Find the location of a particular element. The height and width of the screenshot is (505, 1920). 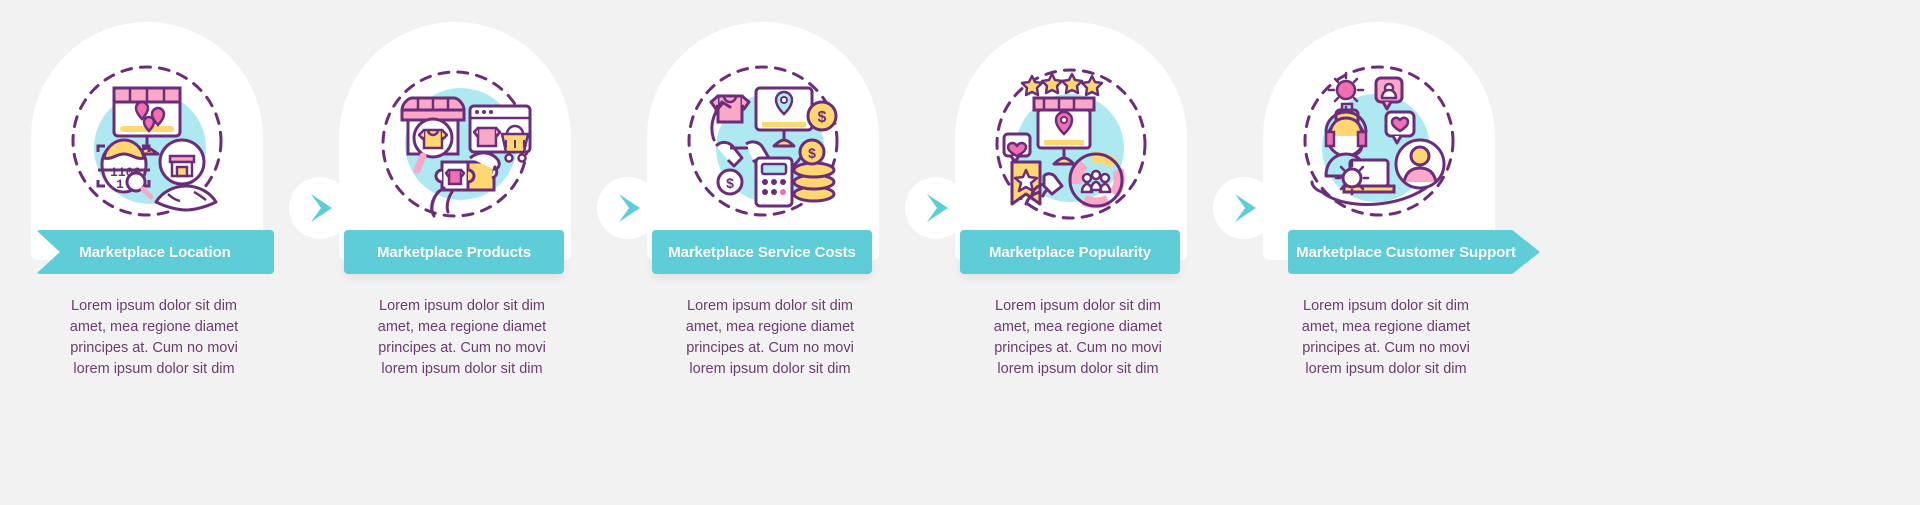

step-5-banner: Marketplace Customer Support is located at coordinates (1414, 252).